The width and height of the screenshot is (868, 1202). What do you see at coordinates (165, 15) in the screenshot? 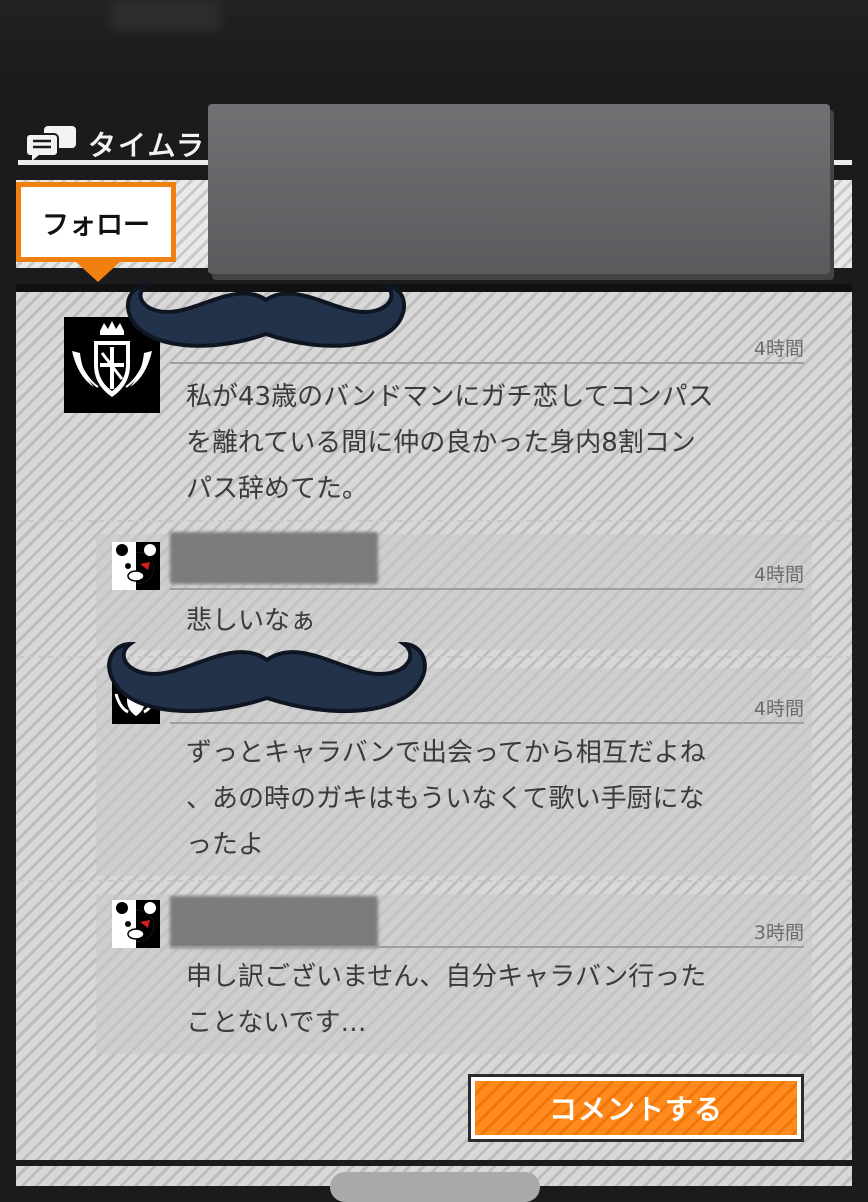
I see `blurred-top-label` at bounding box center [165, 15].